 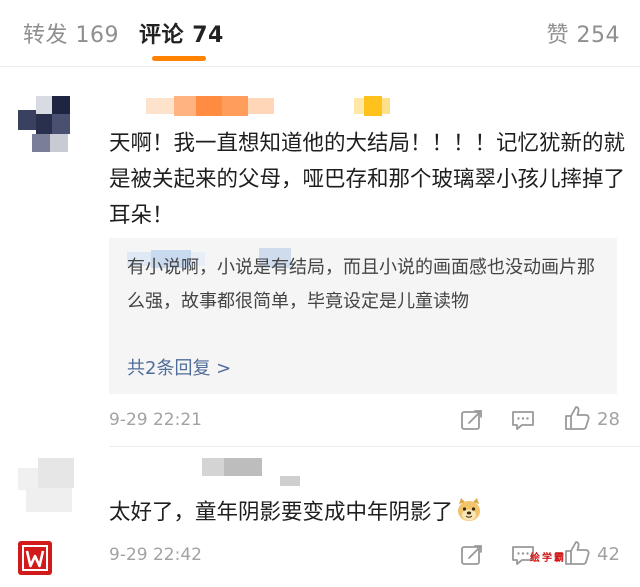 I want to click on tab-like-label: 赞, so click(x=557, y=35).